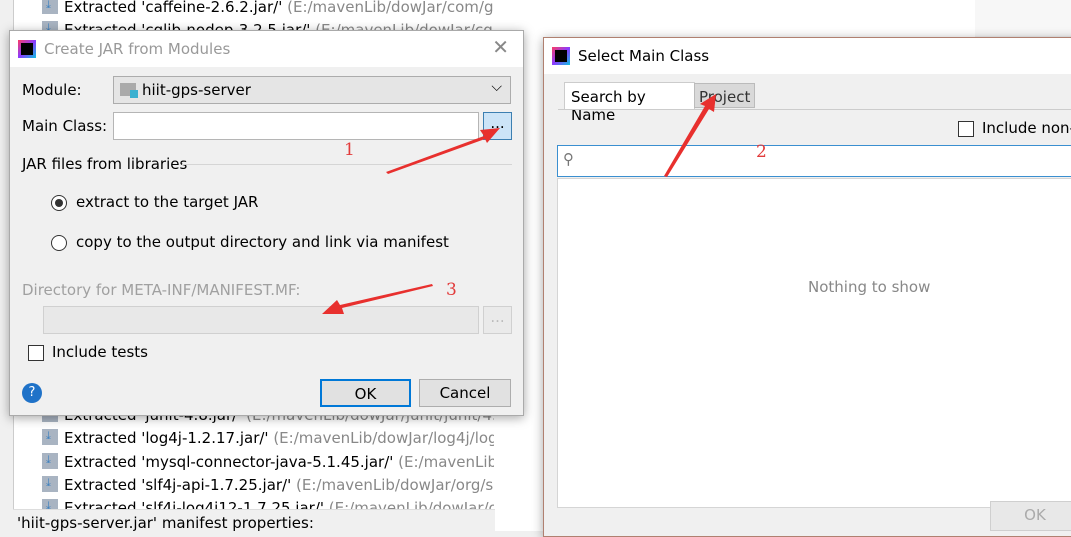 The image size is (1071, 537). What do you see at coordinates (761, 152) in the screenshot?
I see `annotation-2: 2` at bounding box center [761, 152].